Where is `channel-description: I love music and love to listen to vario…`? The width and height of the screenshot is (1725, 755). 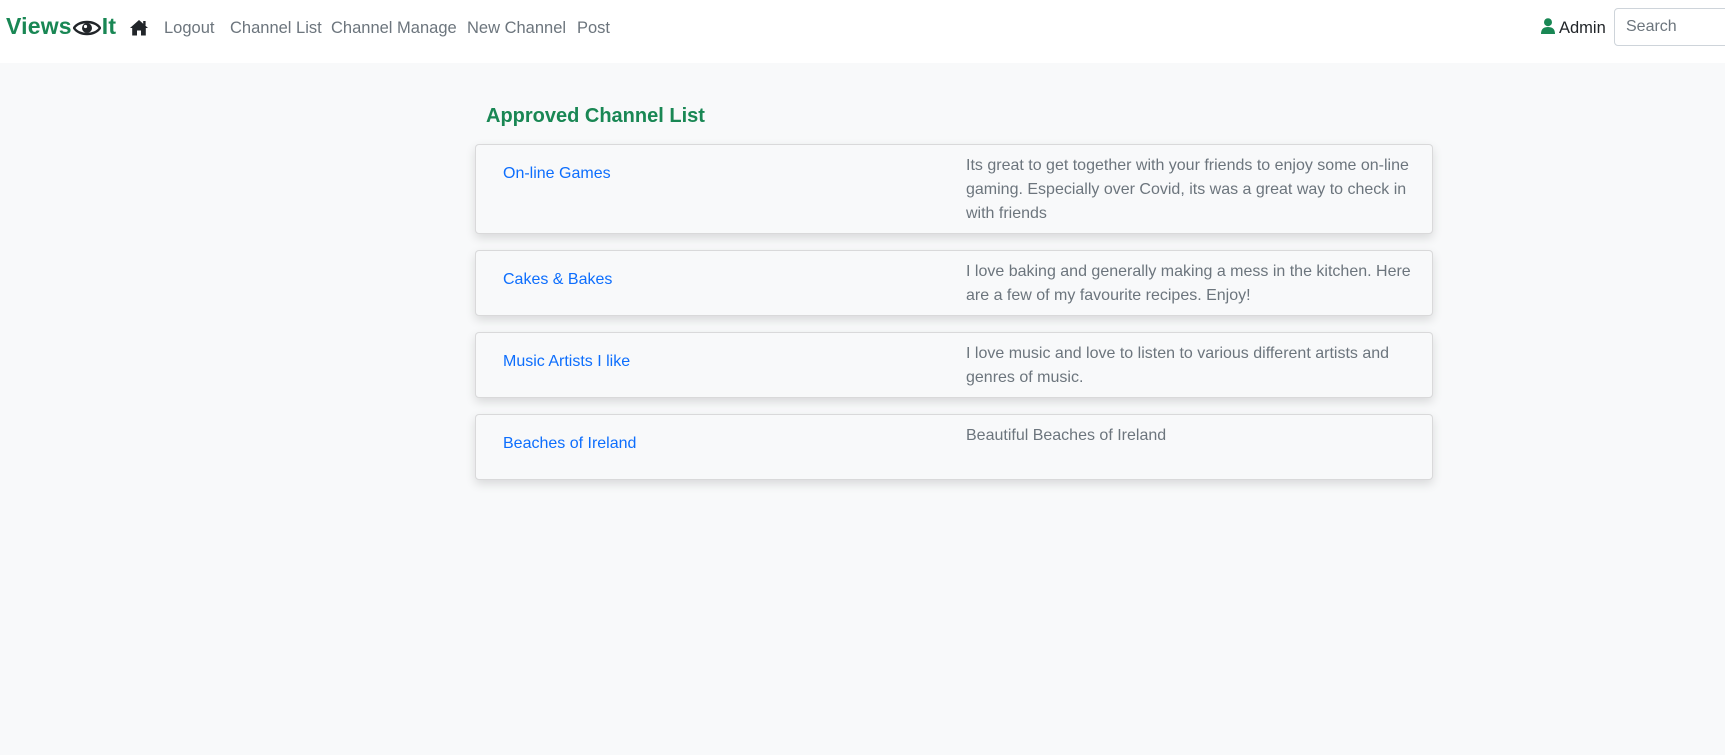
channel-description: I love music and love to listen to vario… is located at coordinates (1178, 365).